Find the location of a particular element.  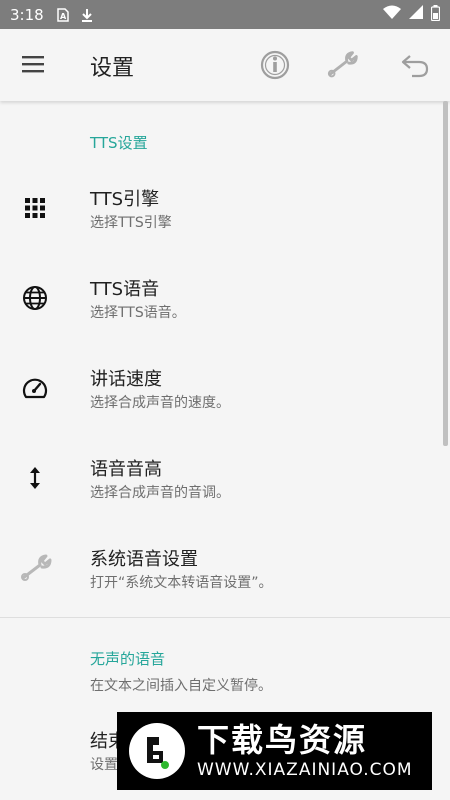

grid-icon is located at coordinates (35, 208).